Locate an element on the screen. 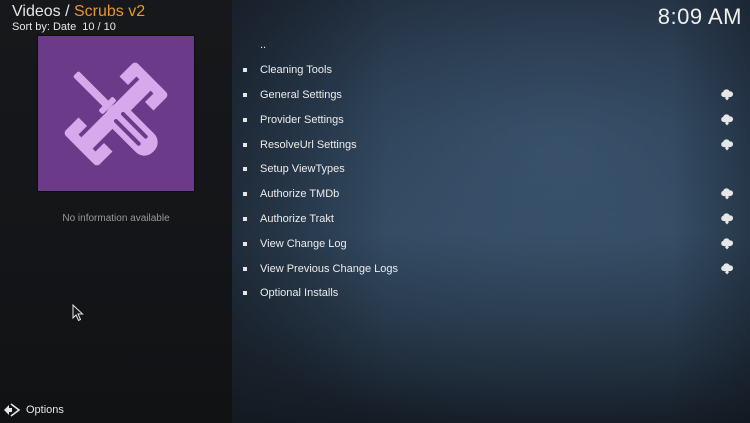  list-item-label: View Previous Change Logs is located at coordinates (329, 268).